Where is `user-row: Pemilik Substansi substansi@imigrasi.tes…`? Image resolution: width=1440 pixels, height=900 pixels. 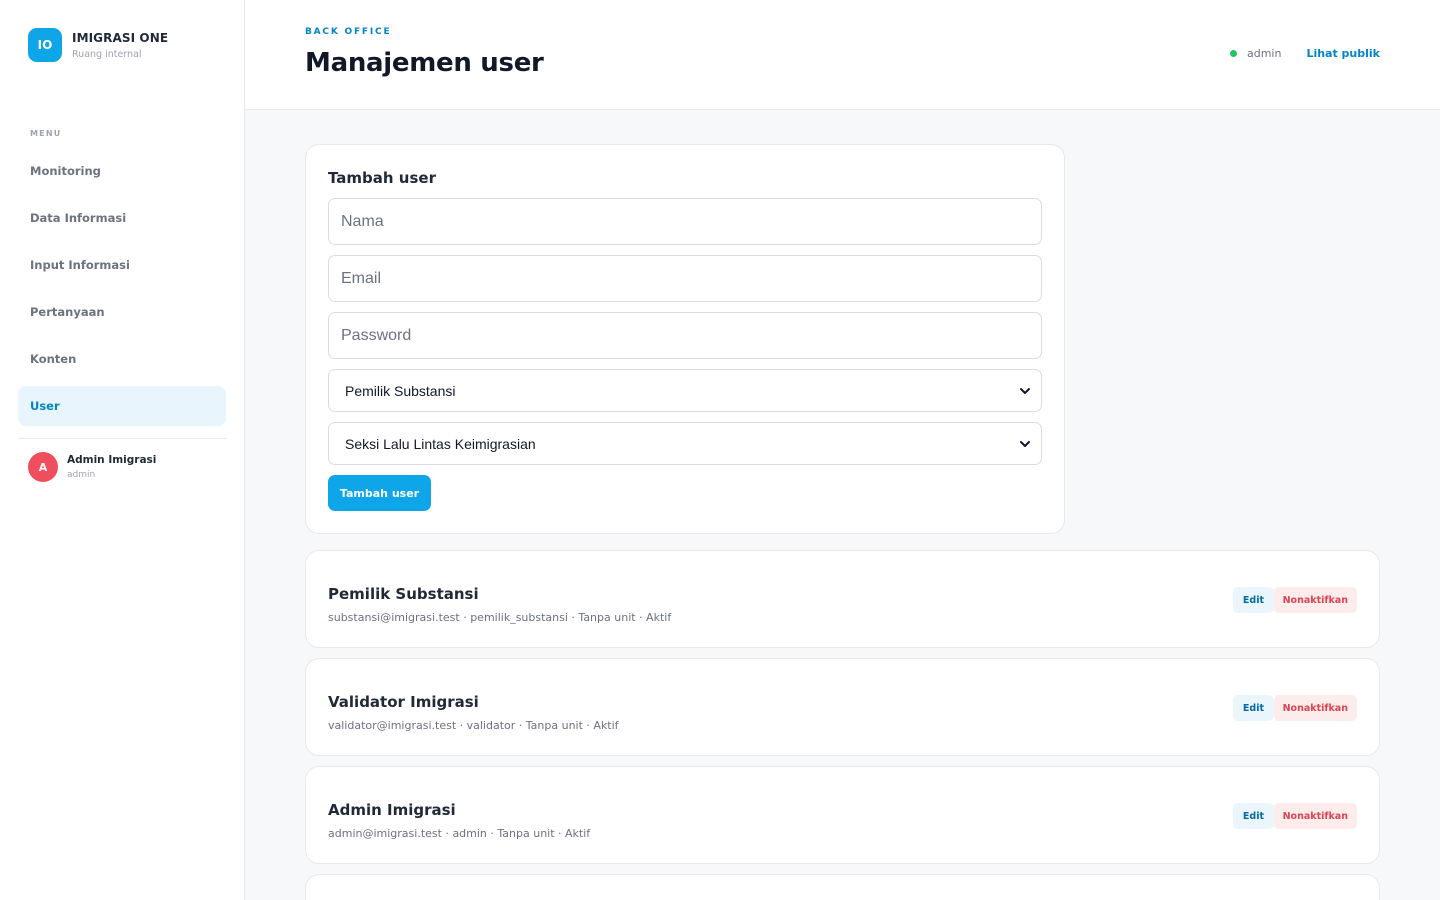 user-row: Pemilik Substansi substansi@imigrasi.tes… is located at coordinates (842, 599).